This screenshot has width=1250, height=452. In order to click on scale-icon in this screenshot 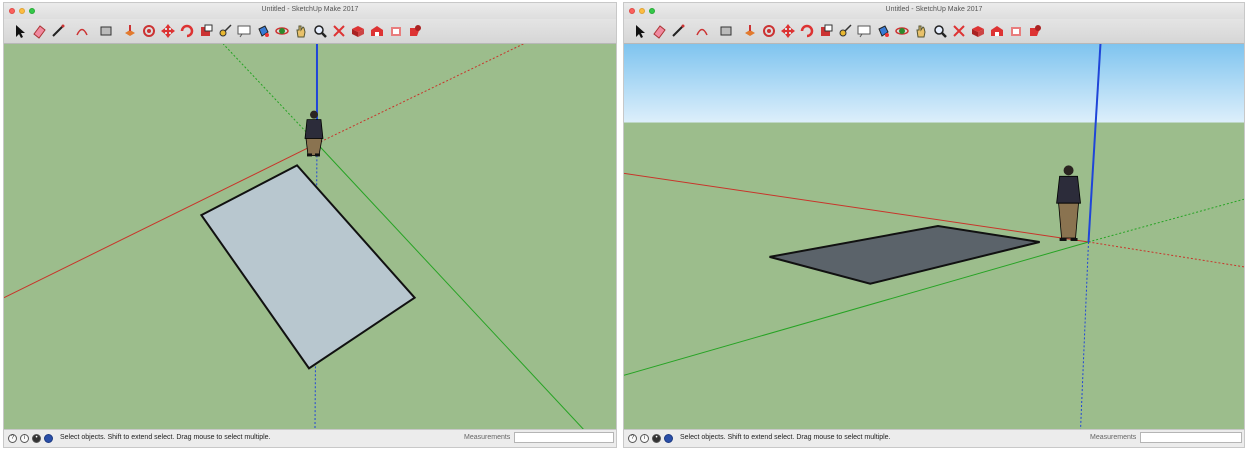, I will do `click(207, 30)`.